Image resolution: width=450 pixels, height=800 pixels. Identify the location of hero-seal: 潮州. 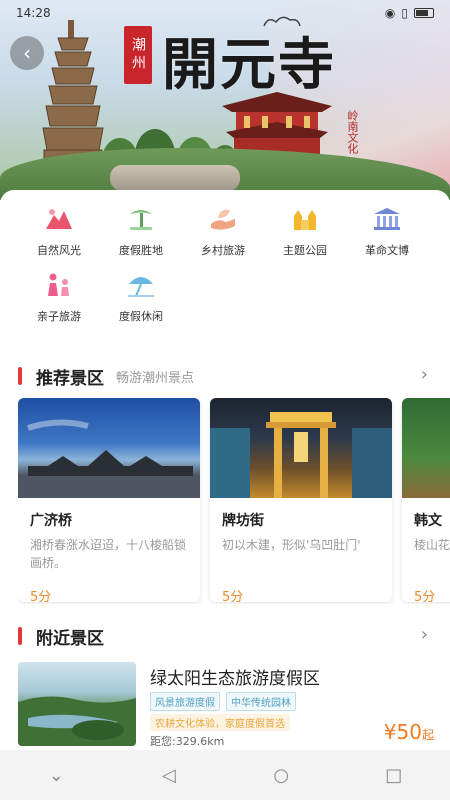
(138, 55).